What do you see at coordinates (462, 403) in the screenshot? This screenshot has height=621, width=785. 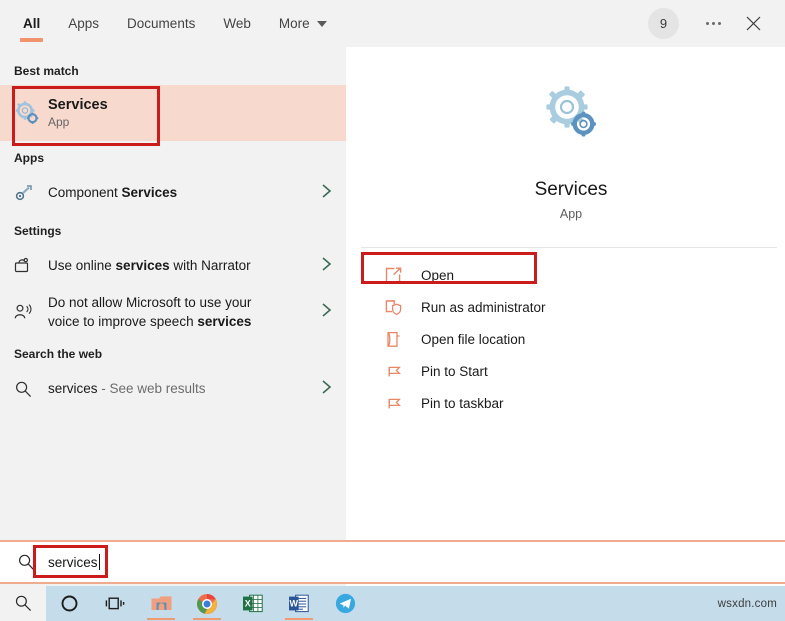 I see `action-pin-to-taskbar-label: Pin to taskbar` at bounding box center [462, 403].